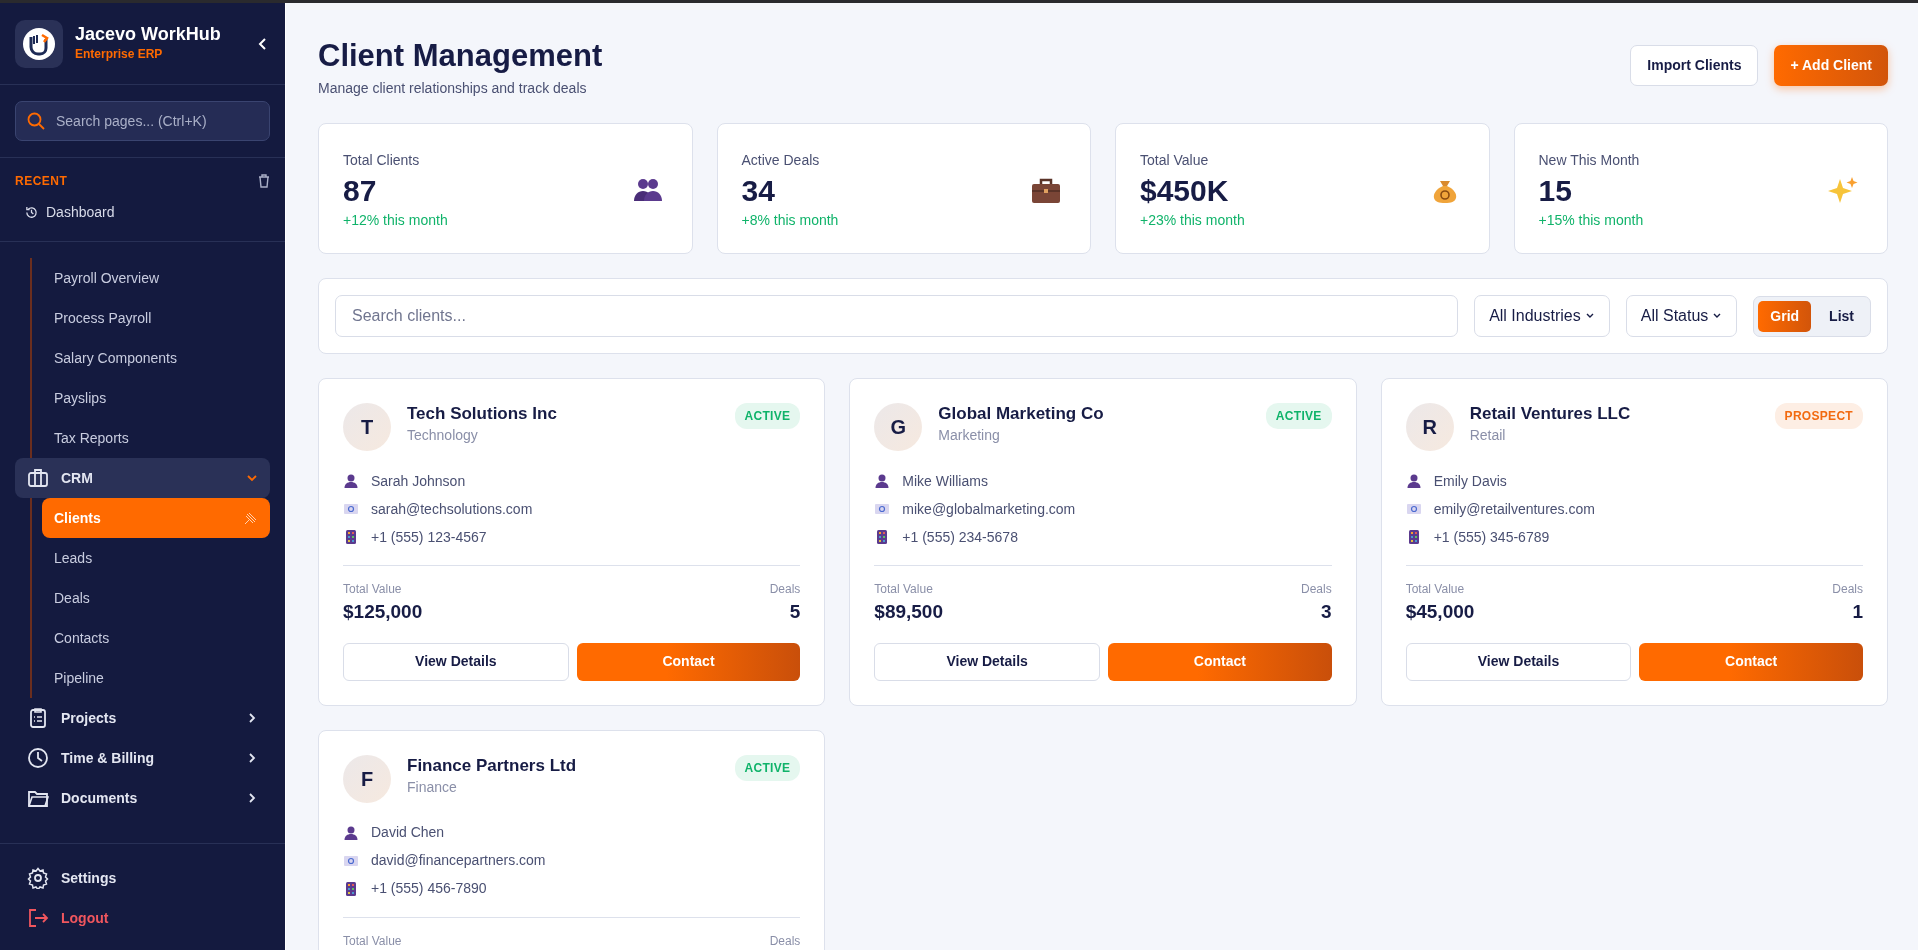 This screenshot has width=1918, height=950. What do you see at coordinates (360, 191) in the screenshot?
I see `stat-value: 87` at bounding box center [360, 191].